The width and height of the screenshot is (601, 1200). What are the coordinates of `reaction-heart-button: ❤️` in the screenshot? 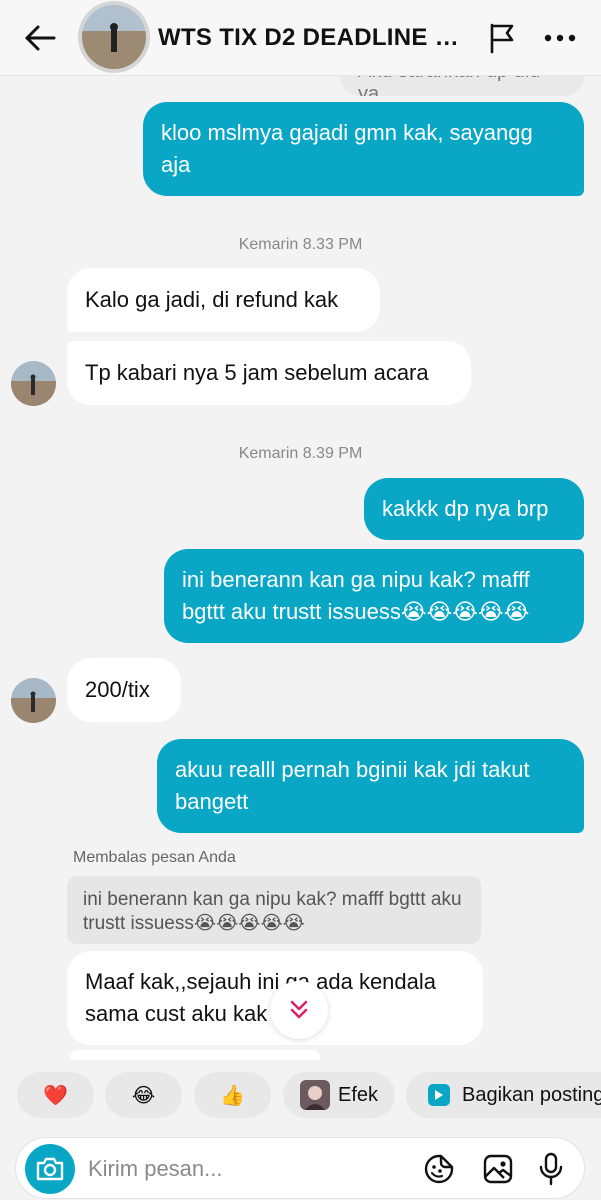 It's located at (55, 1095).